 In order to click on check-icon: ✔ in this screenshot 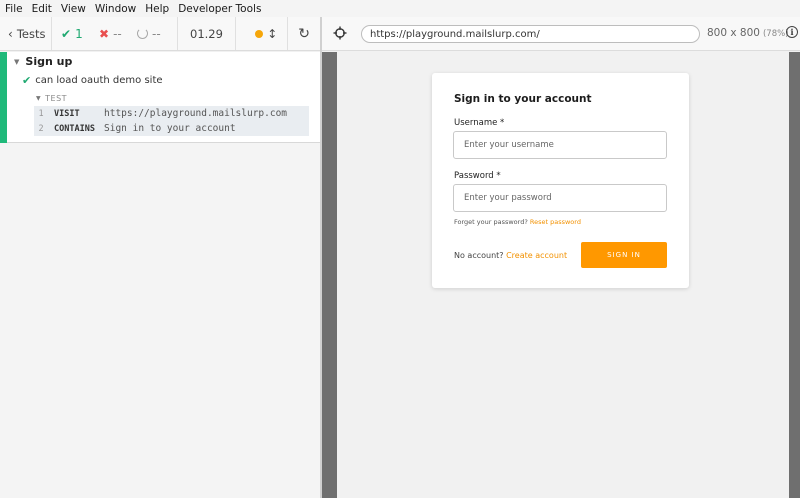, I will do `click(66, 33)`.